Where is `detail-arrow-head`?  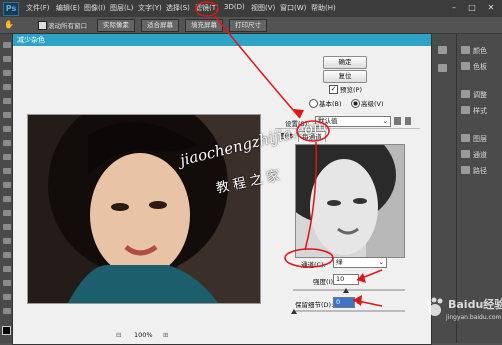
detail-arrow-head is located at coordinates (357, 300).